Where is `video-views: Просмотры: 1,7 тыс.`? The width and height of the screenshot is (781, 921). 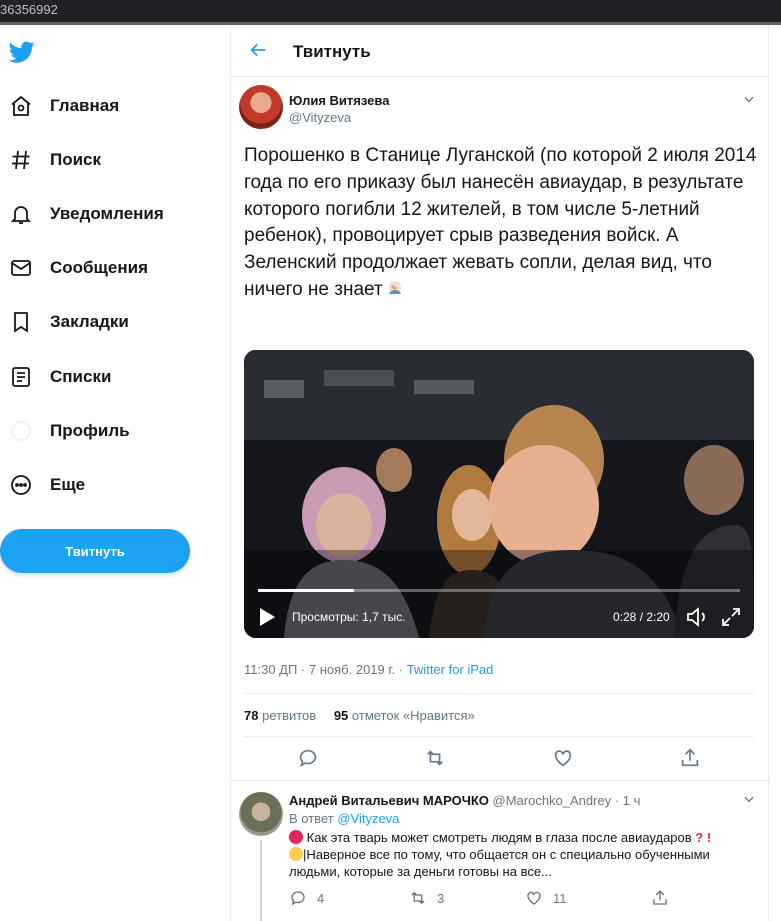 video-views: Просмотры: 1,7 тыс. is located at coordinates (349, 617).